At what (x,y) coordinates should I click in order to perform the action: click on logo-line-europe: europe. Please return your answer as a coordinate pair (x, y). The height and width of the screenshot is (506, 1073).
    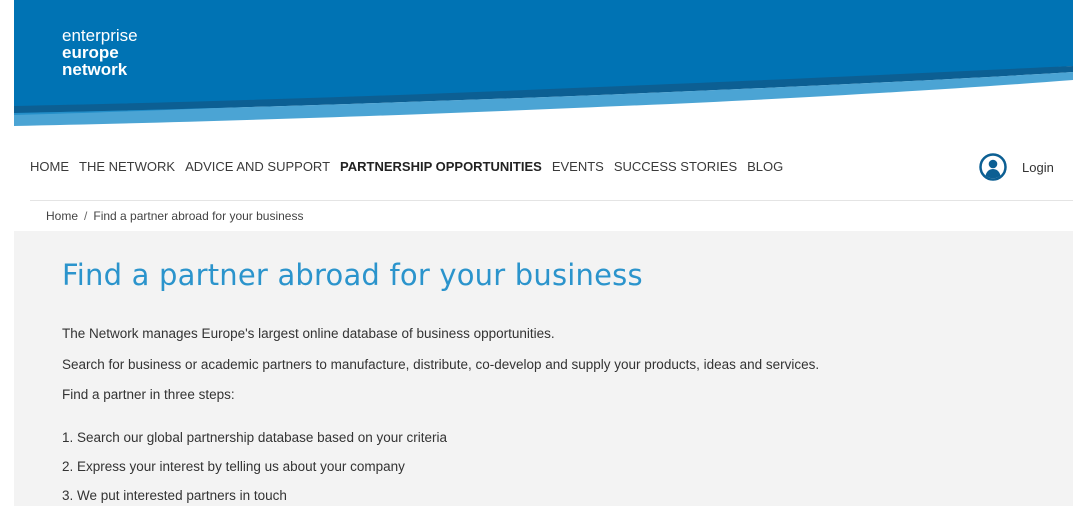
    Looking at the image, I should click on (90, 52).